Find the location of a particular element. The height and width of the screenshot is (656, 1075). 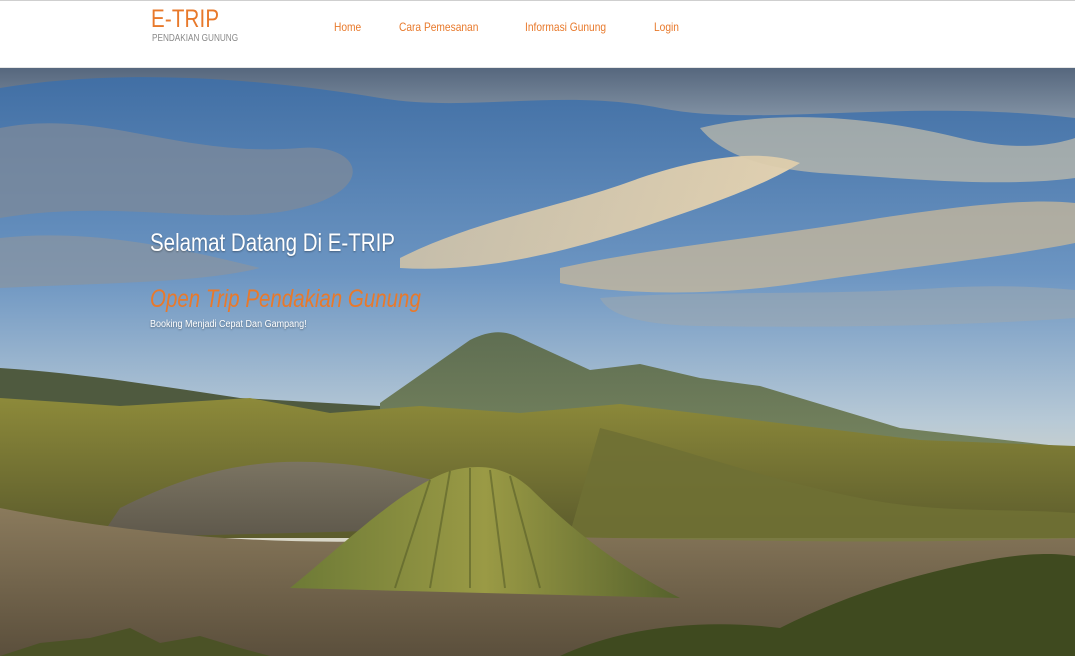

nav-item-cara-pemesanan: Cara Pemesanan is located at coordinates (438, 27).